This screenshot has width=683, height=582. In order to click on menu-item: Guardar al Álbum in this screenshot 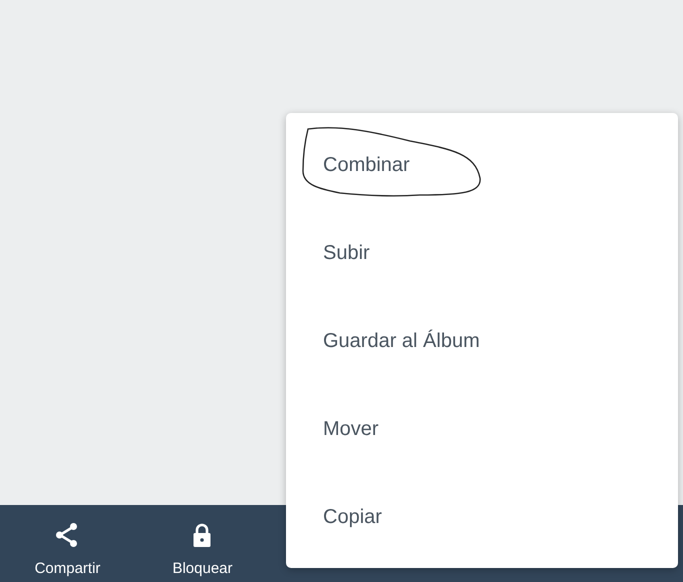, I will do `click(401, 341)`.